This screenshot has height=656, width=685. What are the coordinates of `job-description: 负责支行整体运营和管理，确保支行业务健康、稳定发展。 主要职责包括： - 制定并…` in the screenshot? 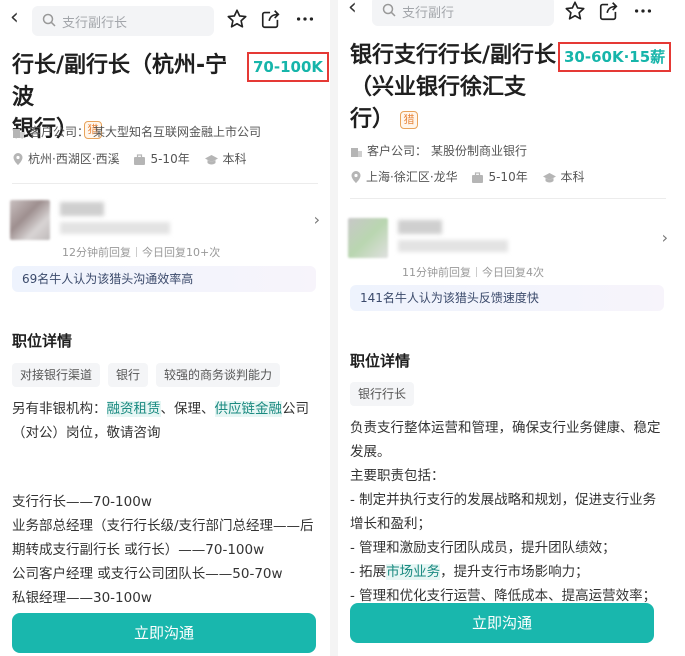 It's located at (508, 512).